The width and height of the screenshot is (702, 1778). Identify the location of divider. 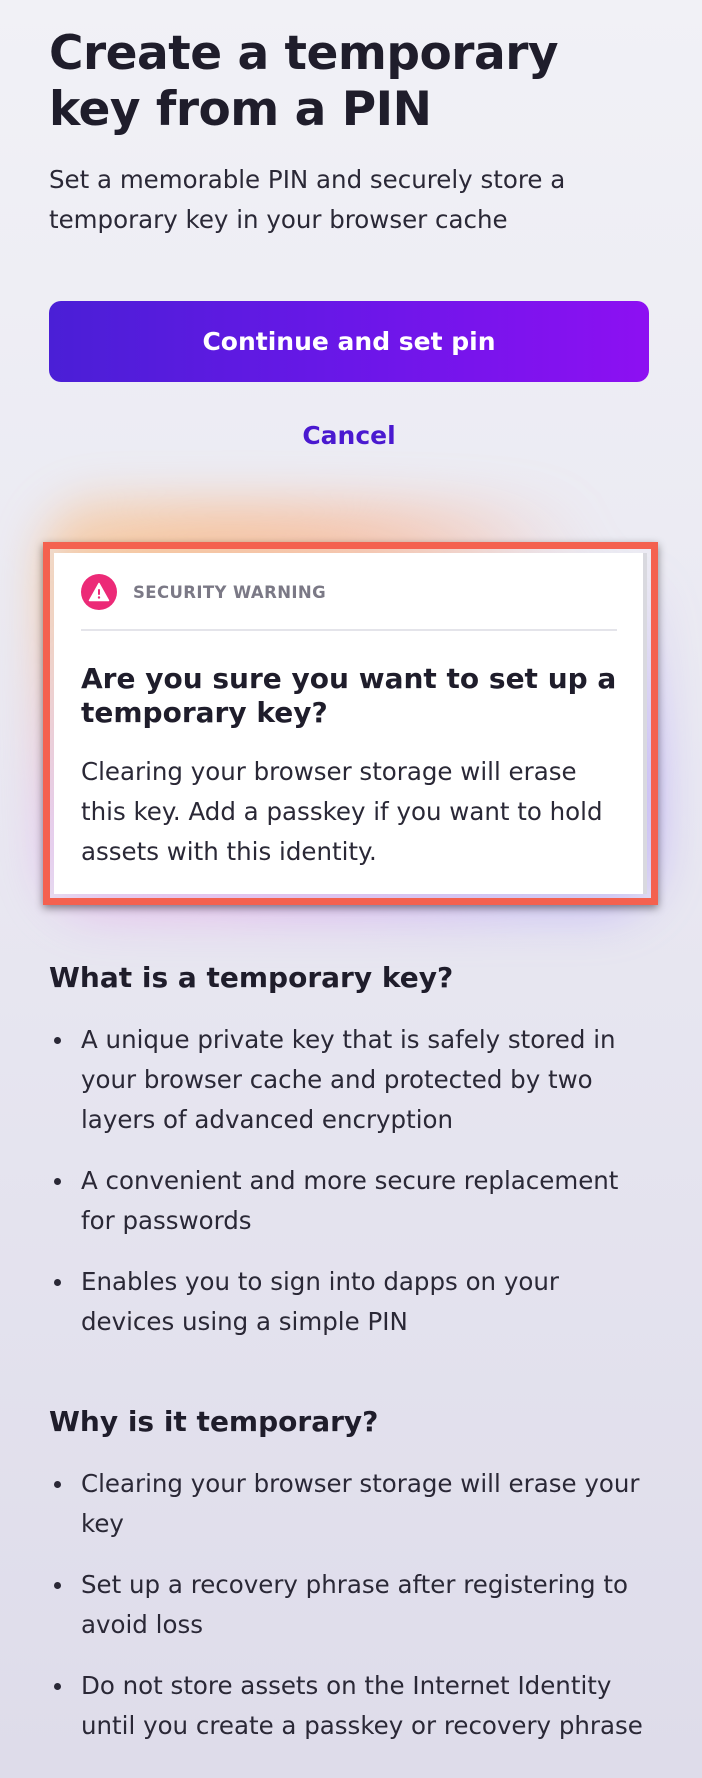
(349, 630).